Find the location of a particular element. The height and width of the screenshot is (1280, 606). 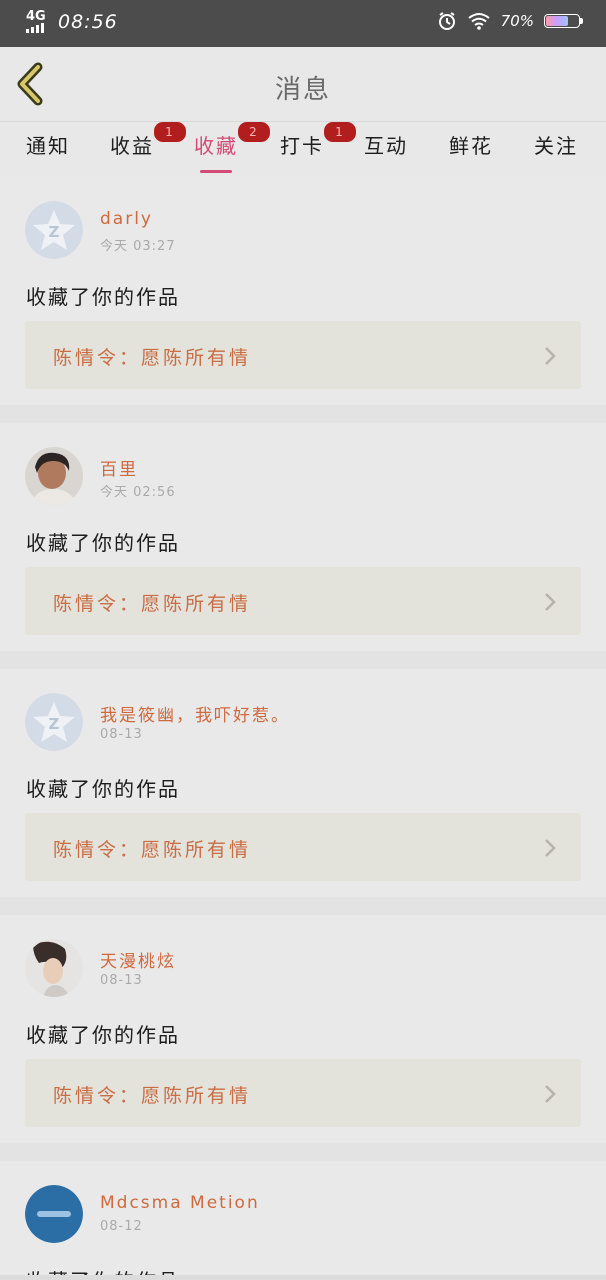

scroll-edge is located at coordinates (303, 1277).